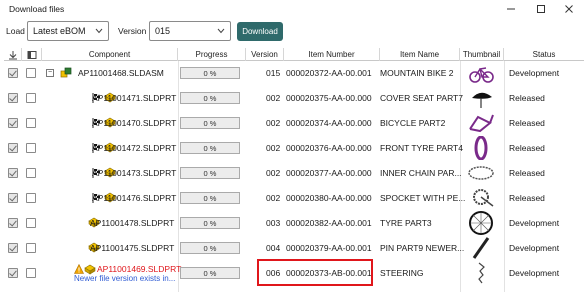  What do you see at coordinates (66, 72) in the screenshot?
I see `assembly-icon` at bounding box center [66, 72].